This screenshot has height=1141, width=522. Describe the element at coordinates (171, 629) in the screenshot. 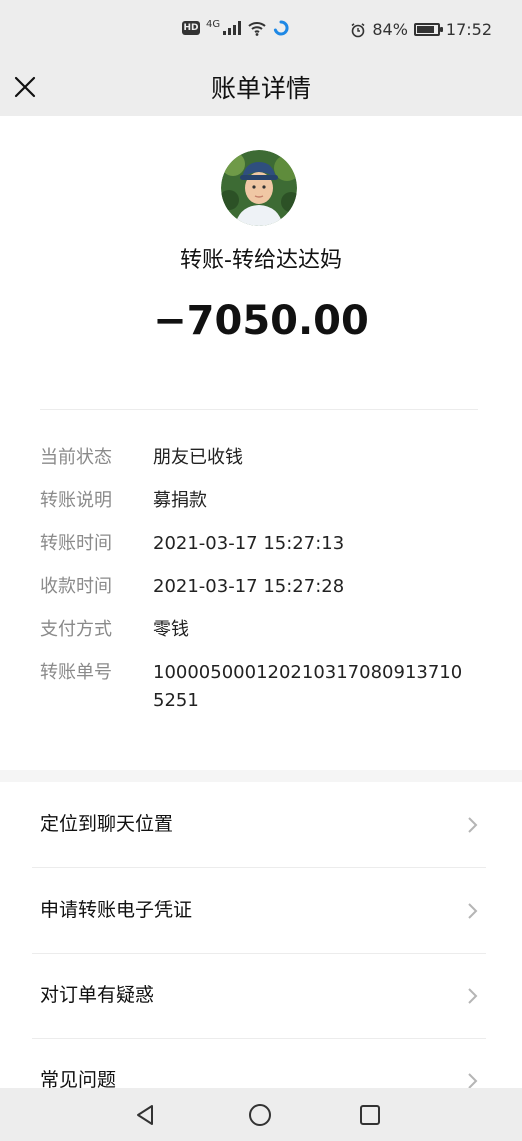

I see `detail-value: 零钱` at that location.